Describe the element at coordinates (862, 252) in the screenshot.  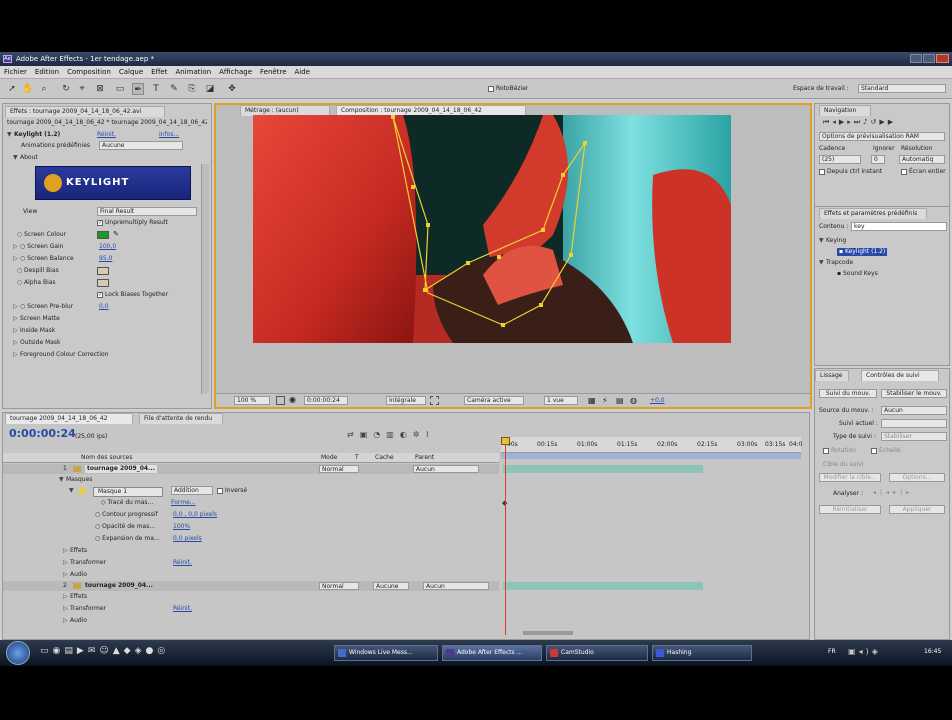
I see `tree-keylight: ▪ Keylight (1.2)` at that location.